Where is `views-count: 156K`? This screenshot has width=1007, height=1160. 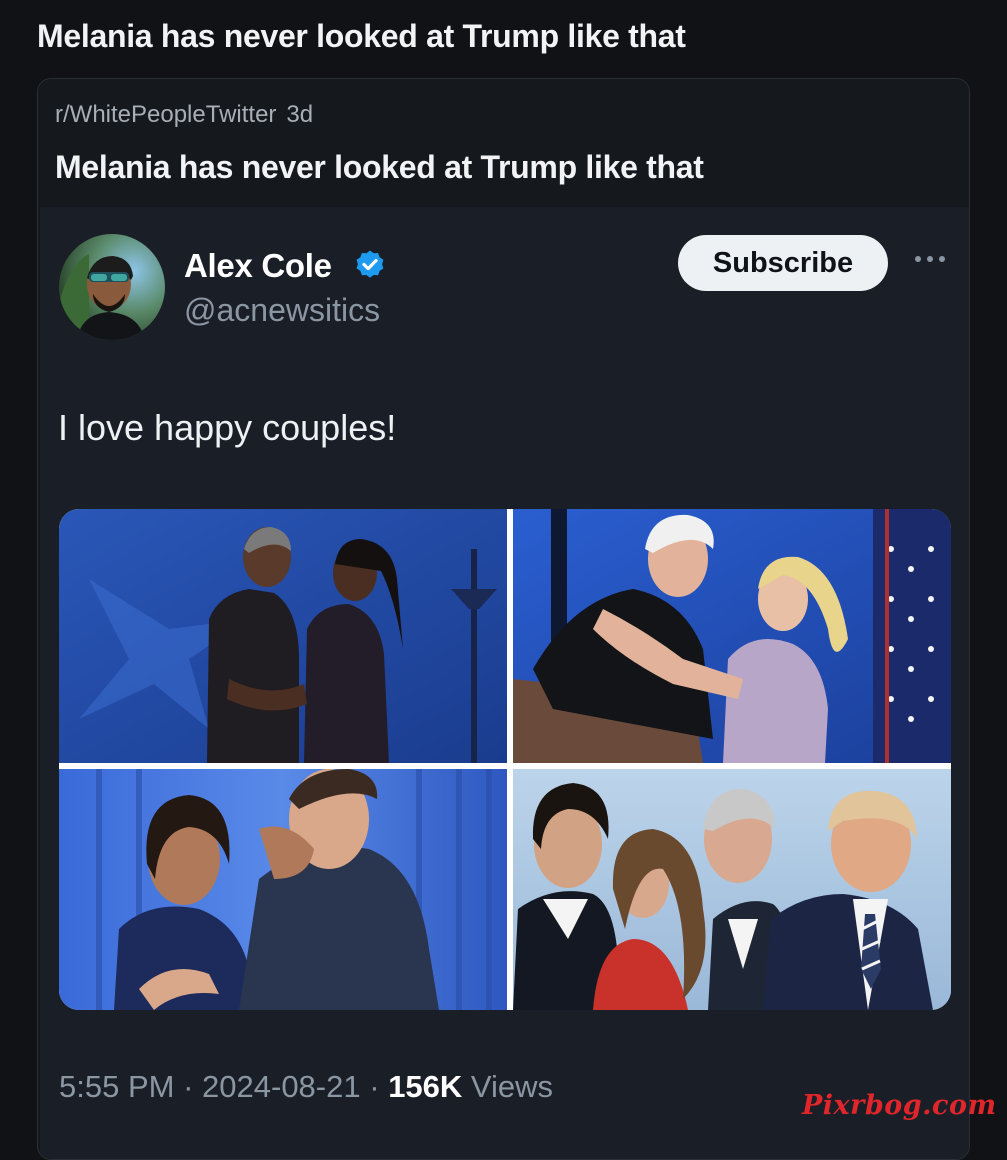
views-count: 156K is located at coordinates (425, 1086).